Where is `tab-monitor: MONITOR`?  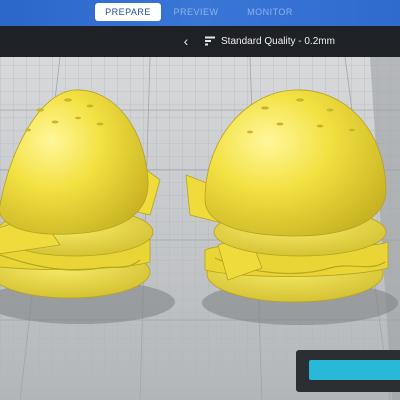 tab-monitor: MONITOR is located at coordinates (270, 12).